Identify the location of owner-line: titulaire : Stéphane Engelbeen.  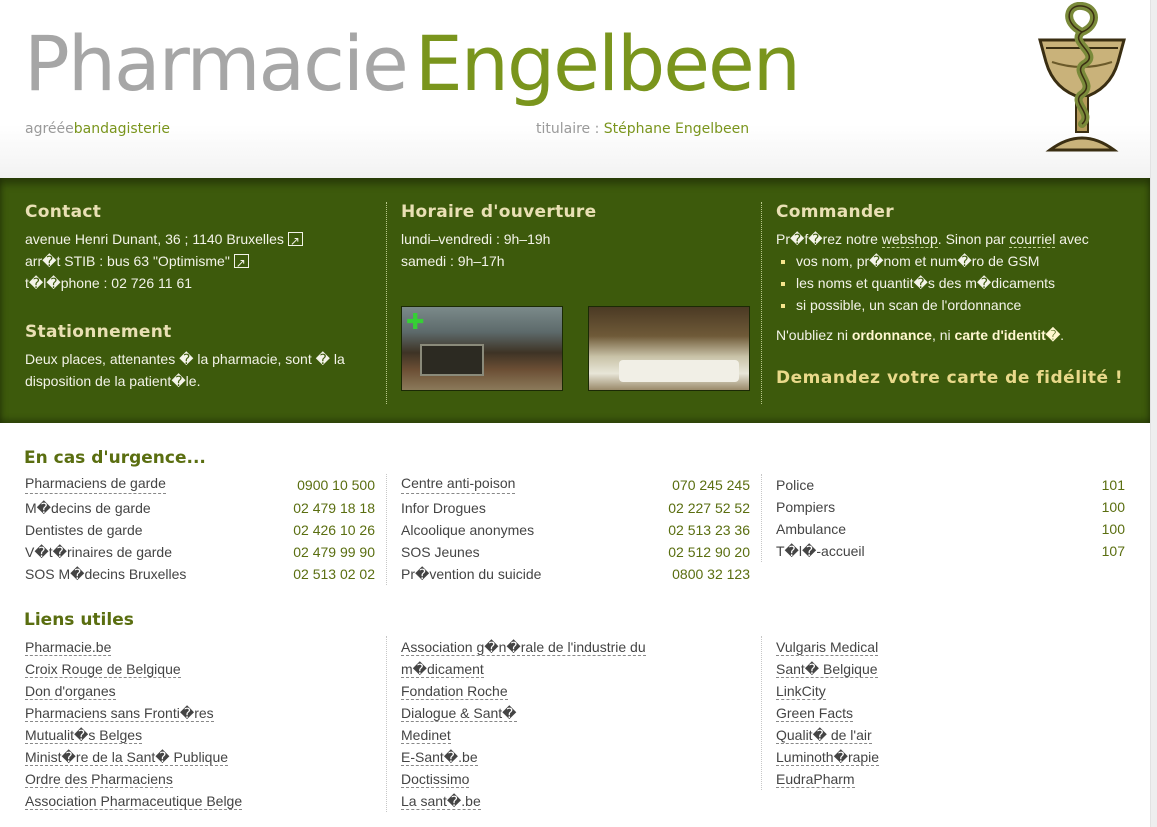
(642, 129).